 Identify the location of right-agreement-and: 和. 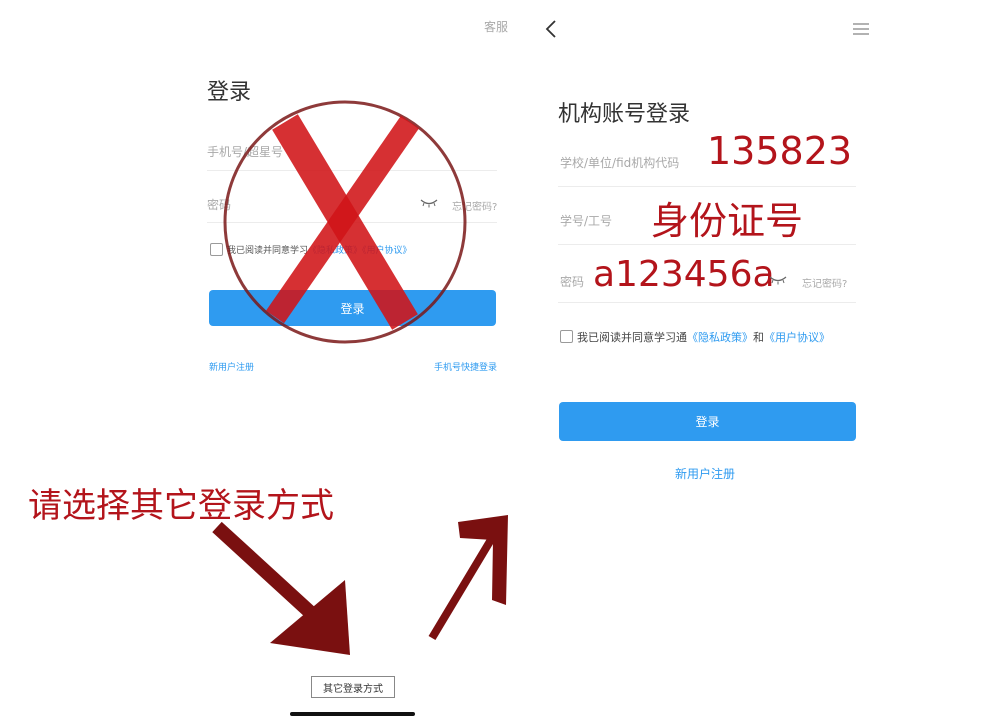
(758, 337).